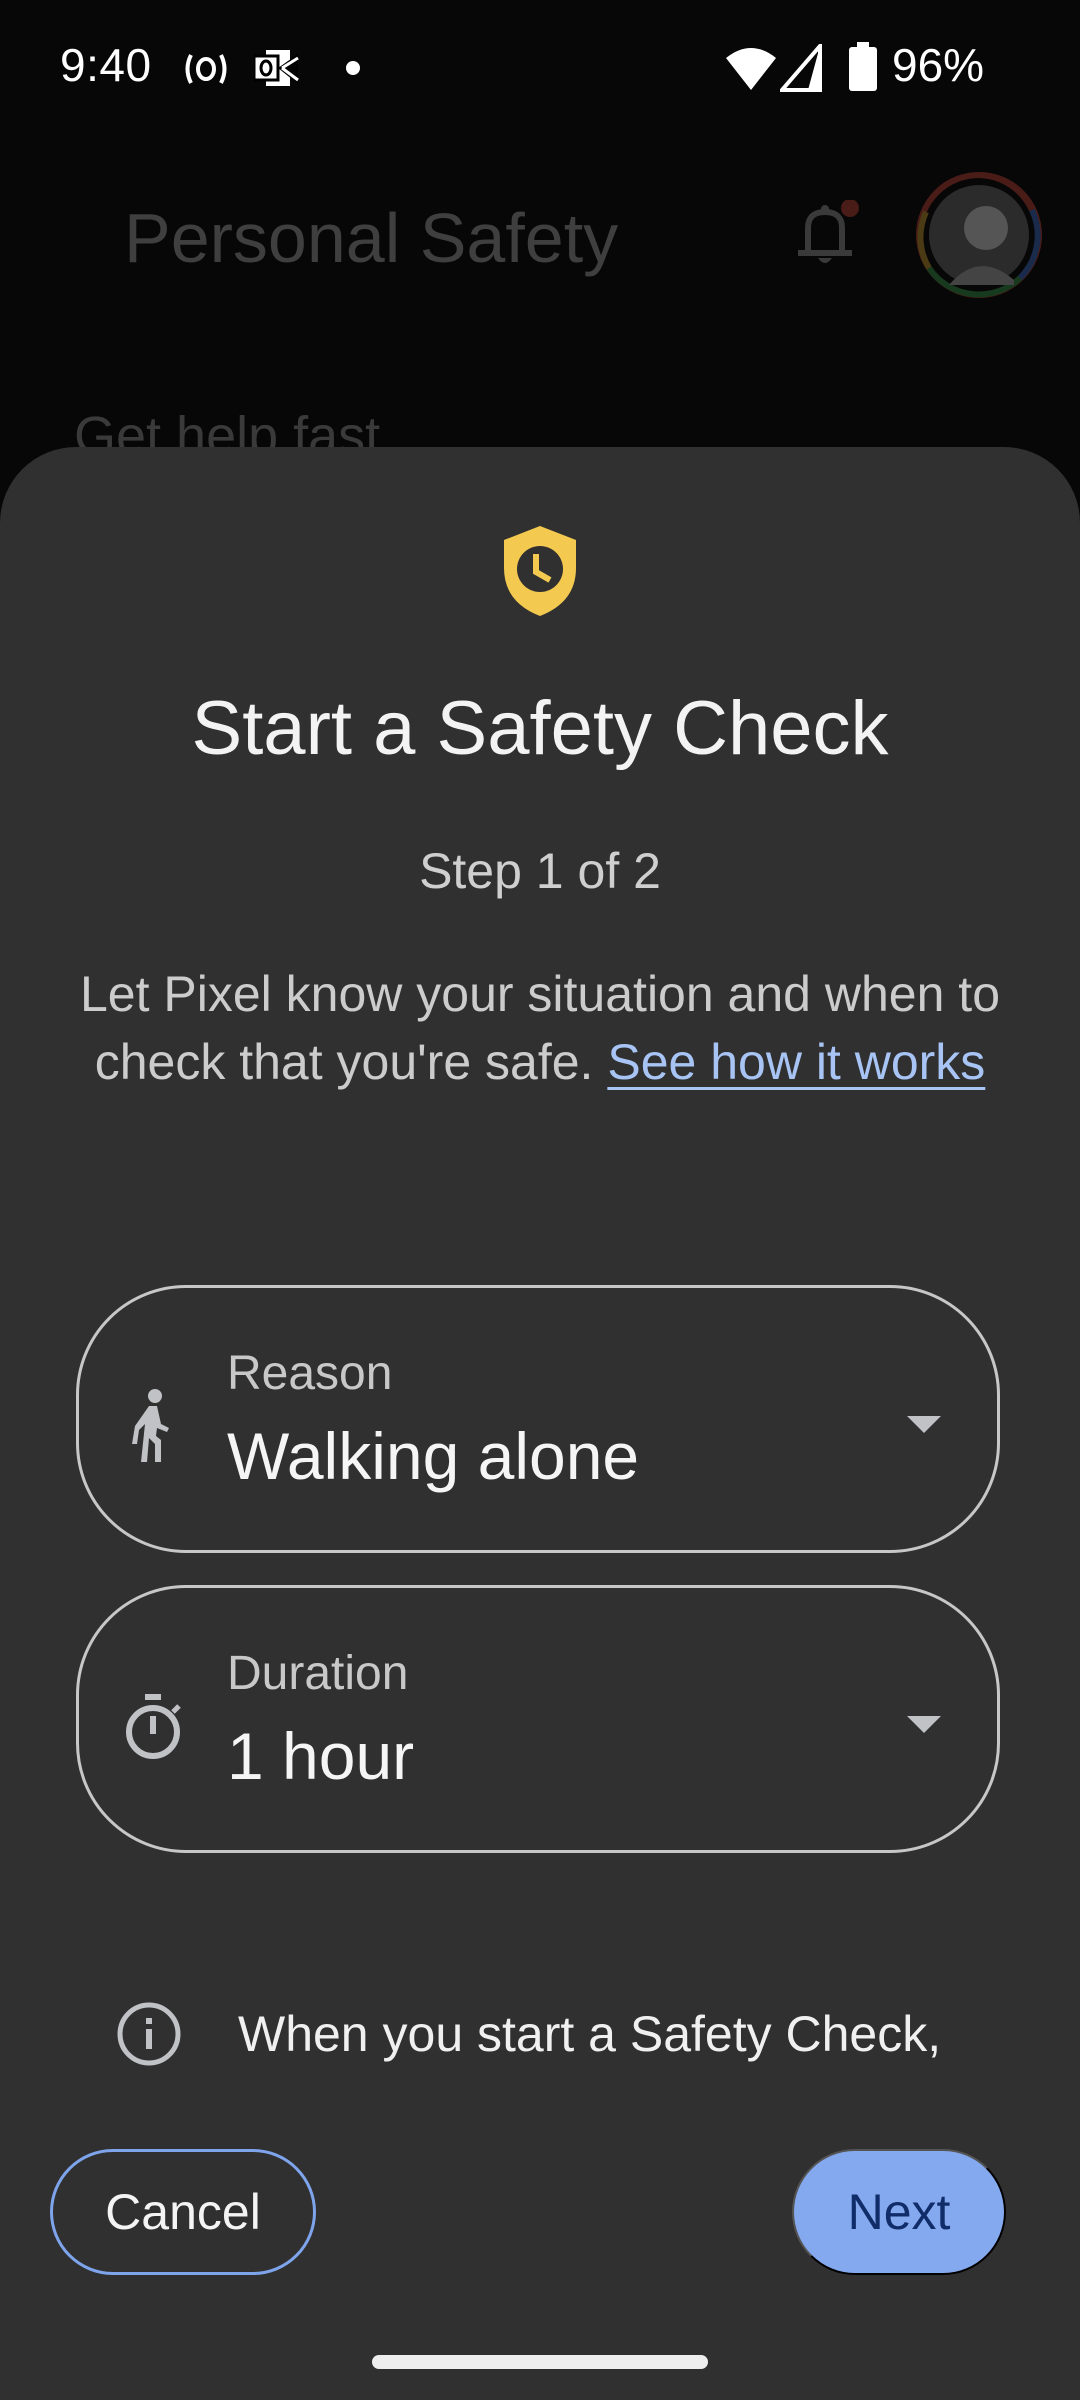  I want to click on cancel-button: Cancel, so click(183, 2212).